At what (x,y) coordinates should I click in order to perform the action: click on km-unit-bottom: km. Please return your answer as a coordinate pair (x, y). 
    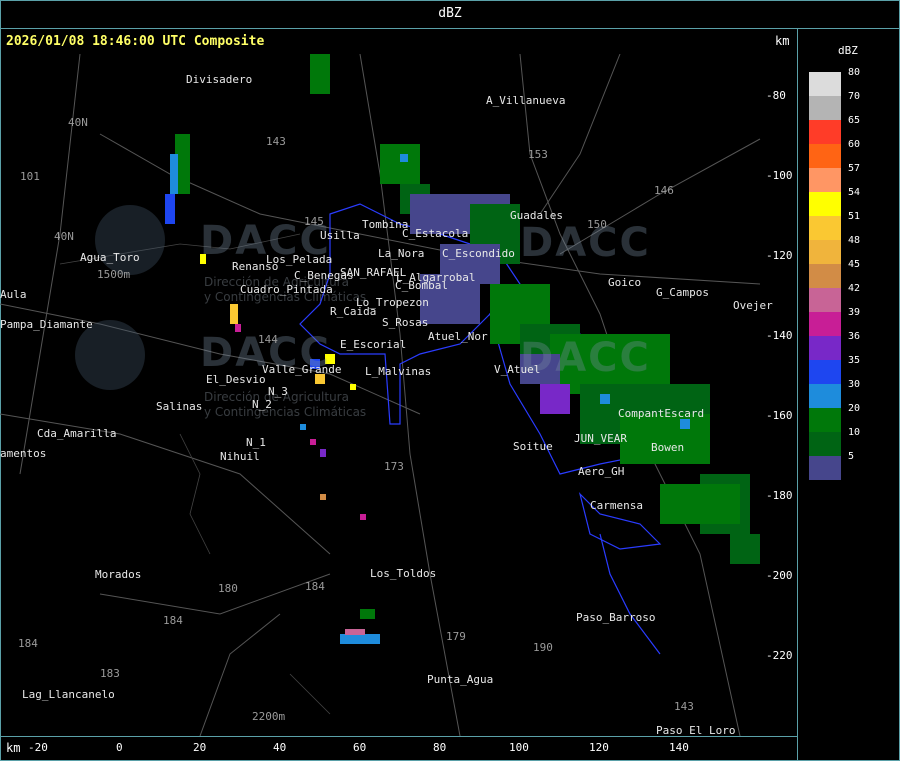
    Looking at the image, I should click on (13, 748).